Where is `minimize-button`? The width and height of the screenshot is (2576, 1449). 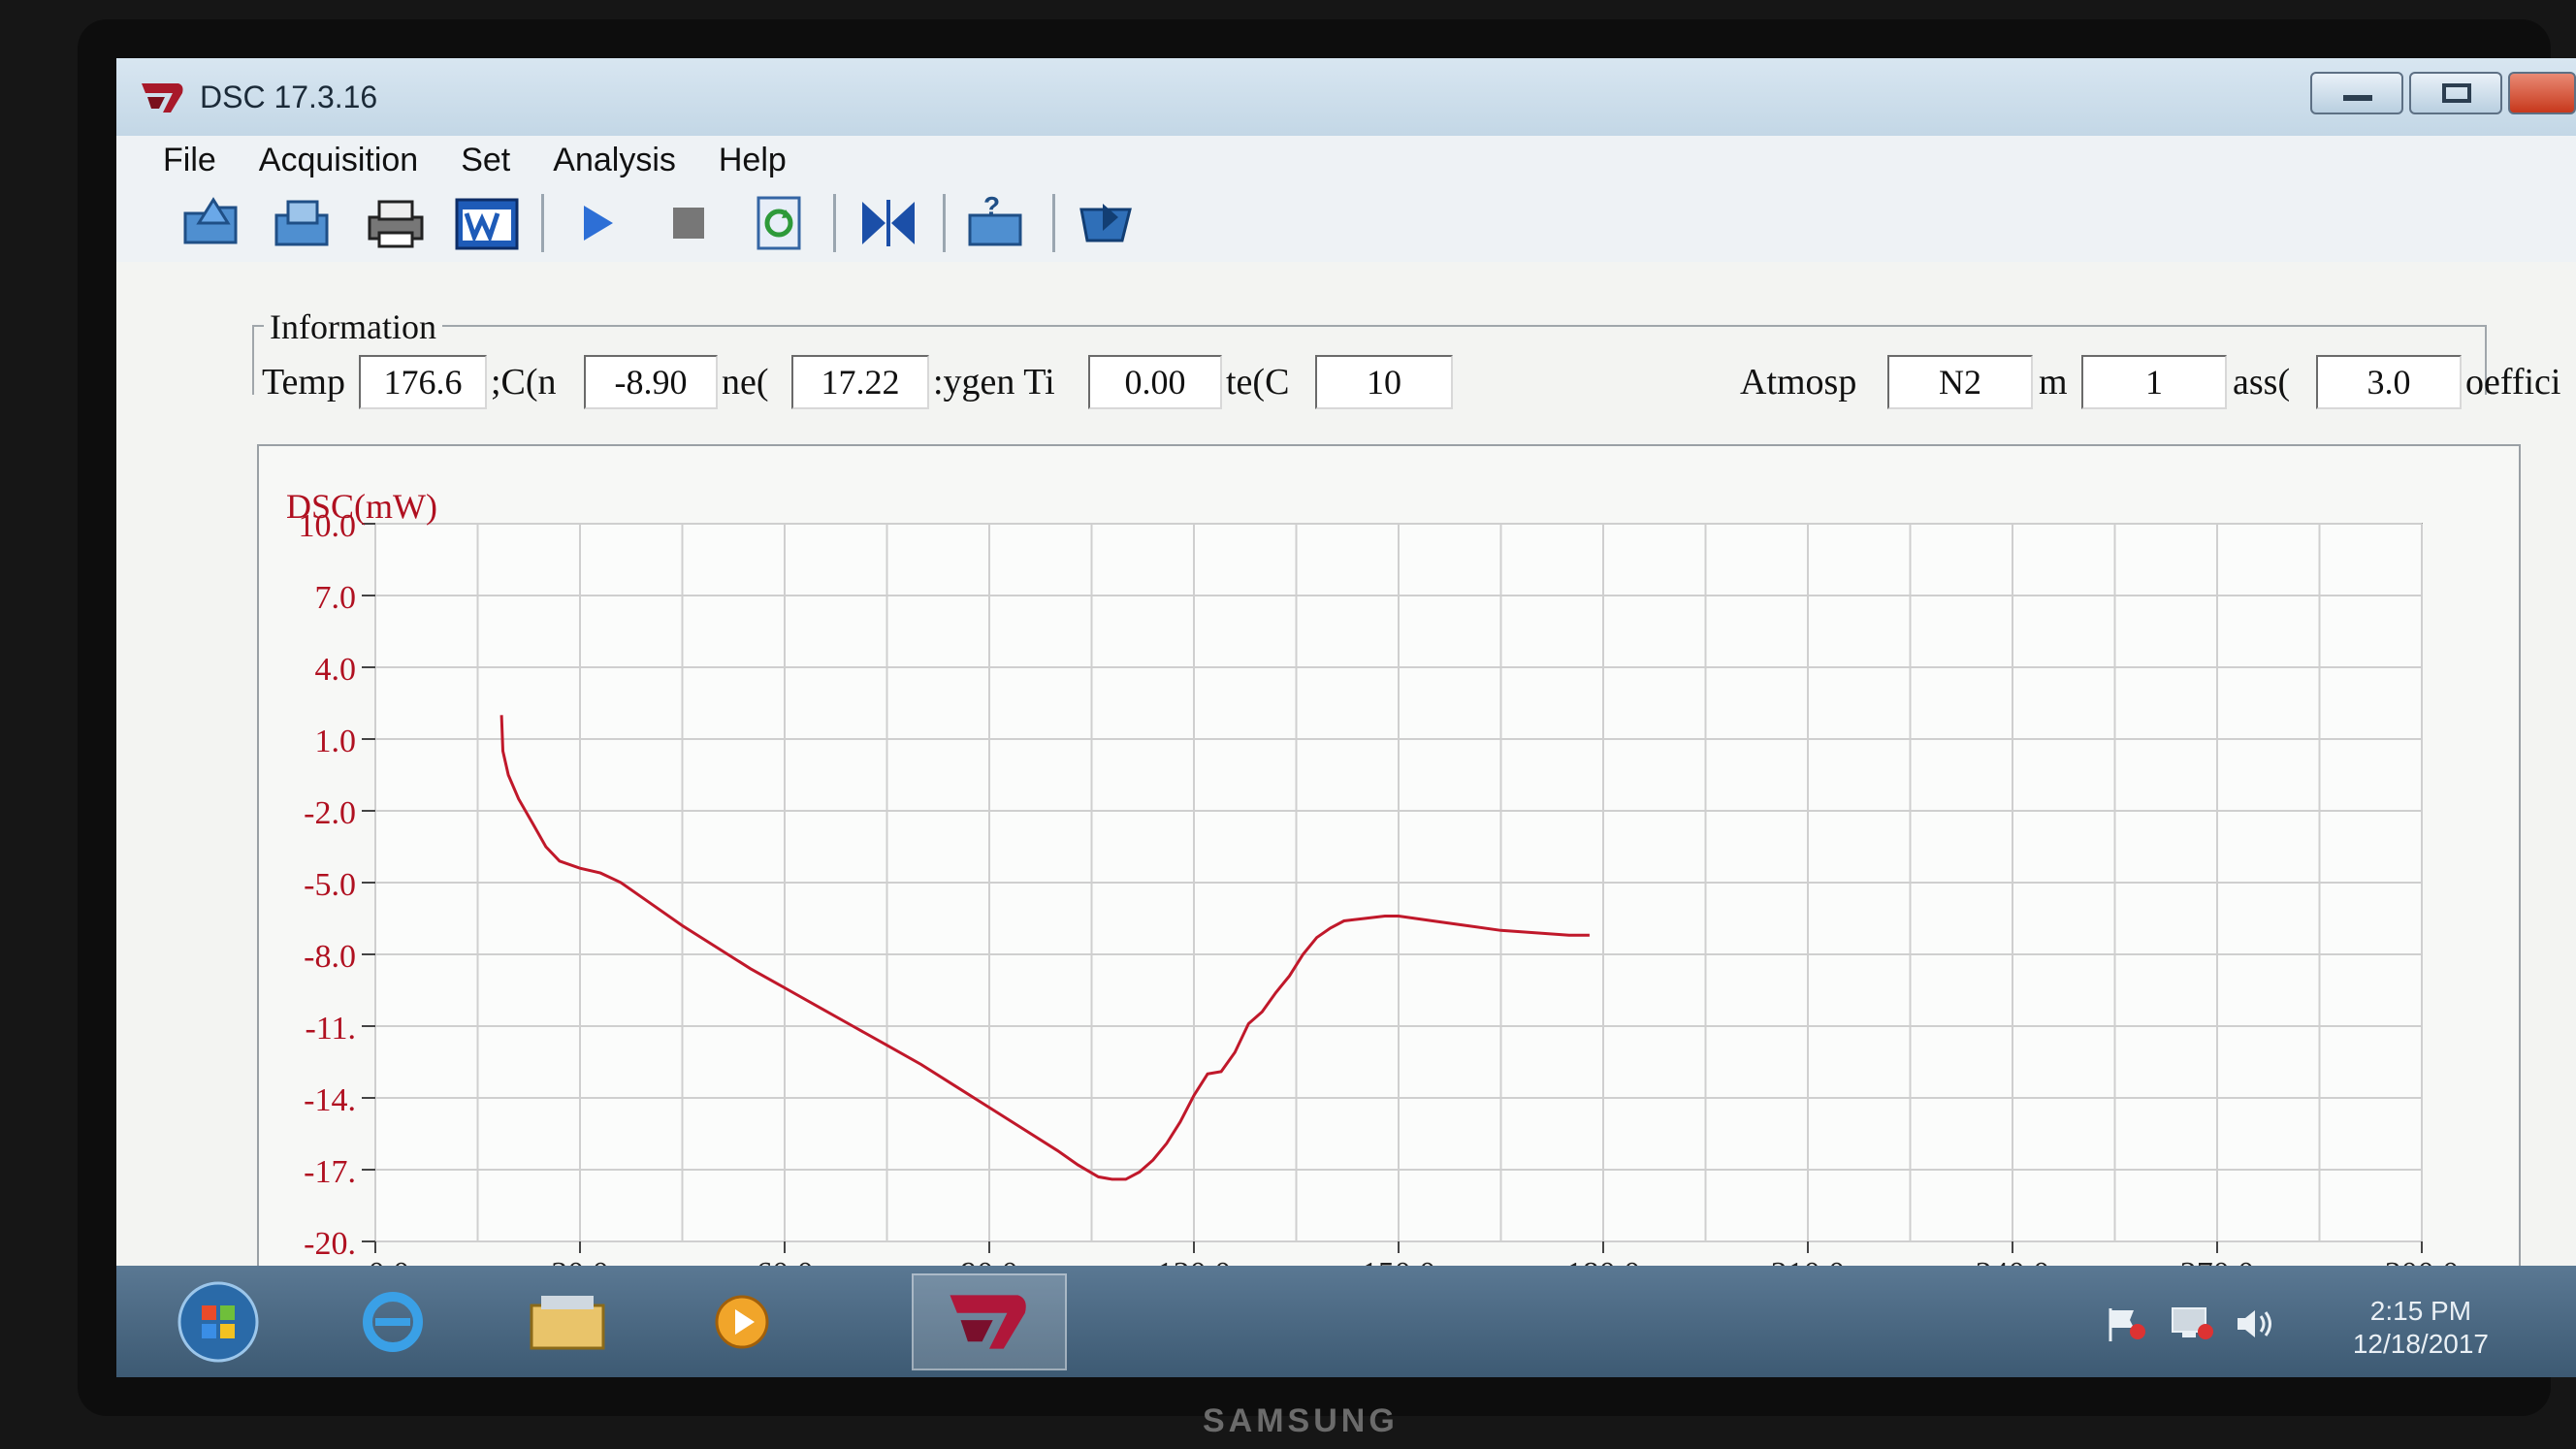 minimize-button is located at coordinates (2356, 93).